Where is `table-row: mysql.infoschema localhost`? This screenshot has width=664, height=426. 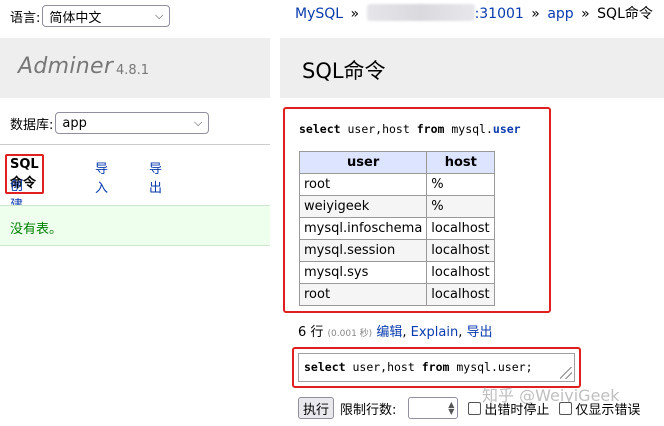 table-row: mysql.infoschema localhost is located at coordinates (397, 228).